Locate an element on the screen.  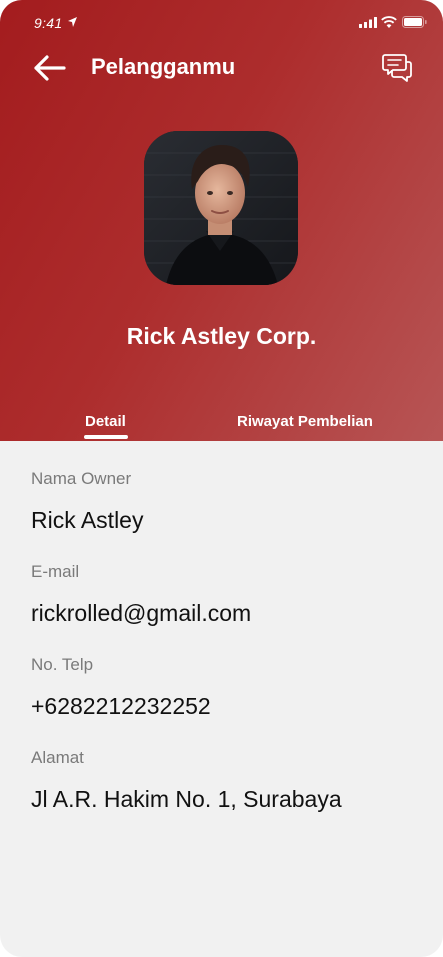
page-title-suffix: mu is located at coordinates (219, 66).